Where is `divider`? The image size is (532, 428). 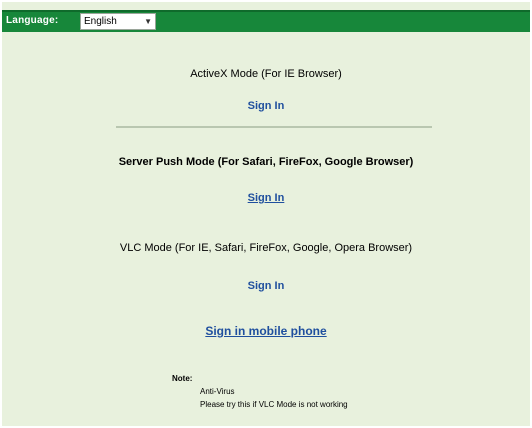
divider is located at coordinates (274, 127).